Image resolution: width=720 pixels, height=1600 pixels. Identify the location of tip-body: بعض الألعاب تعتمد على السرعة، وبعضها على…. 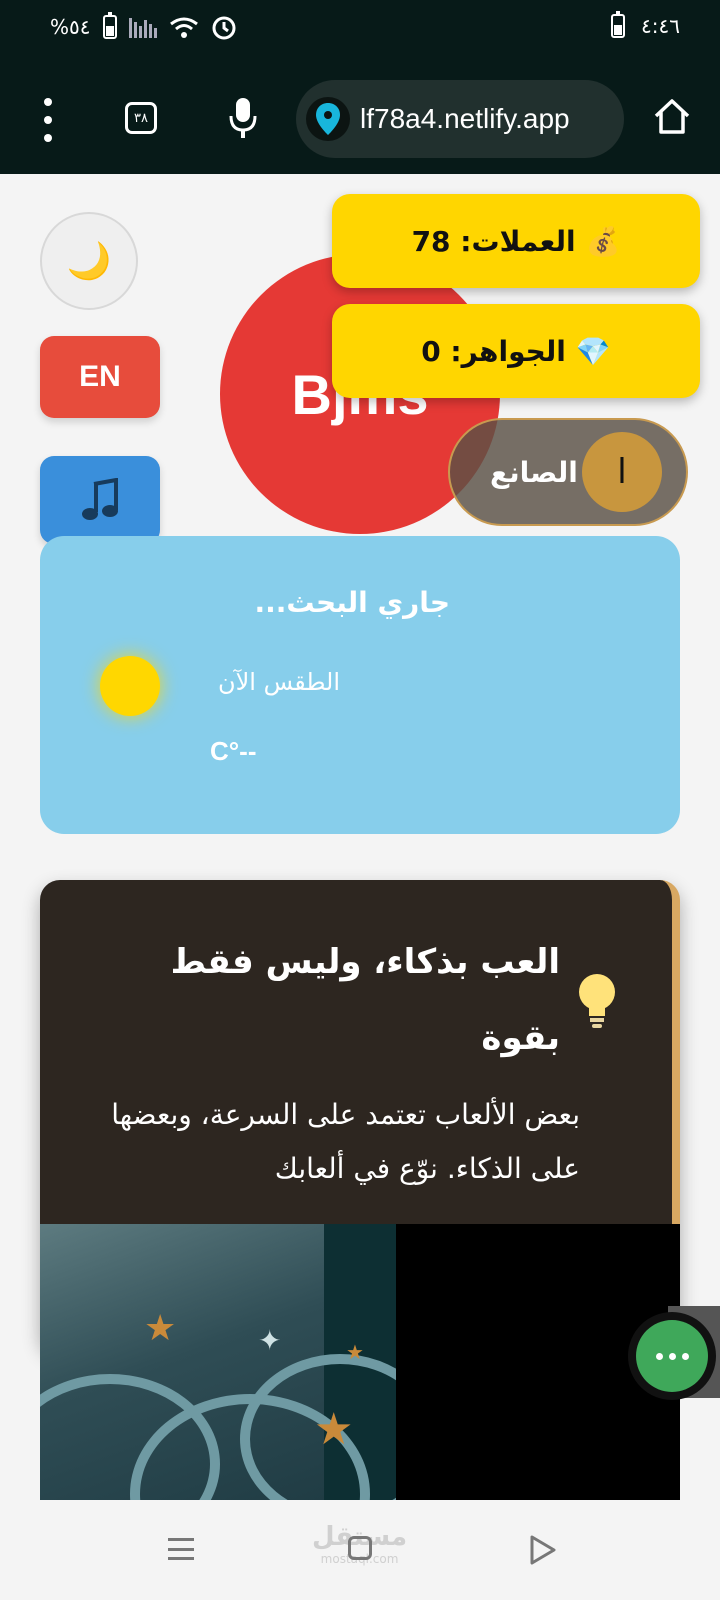
(345, 1141).